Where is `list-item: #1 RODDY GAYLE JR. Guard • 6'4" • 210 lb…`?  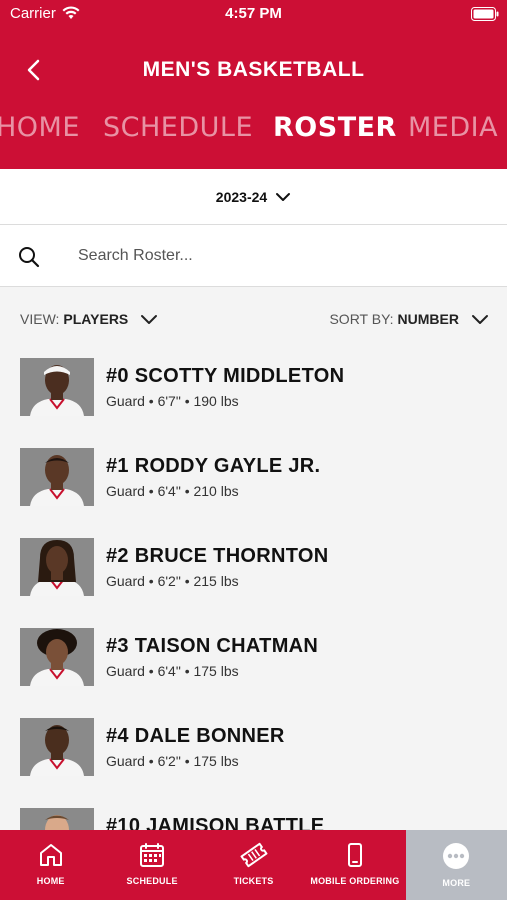 list-item: #1 RODDY GAYLE JR. Guard • 6'4" • 210 lb… is located at coordinates (253, 486).